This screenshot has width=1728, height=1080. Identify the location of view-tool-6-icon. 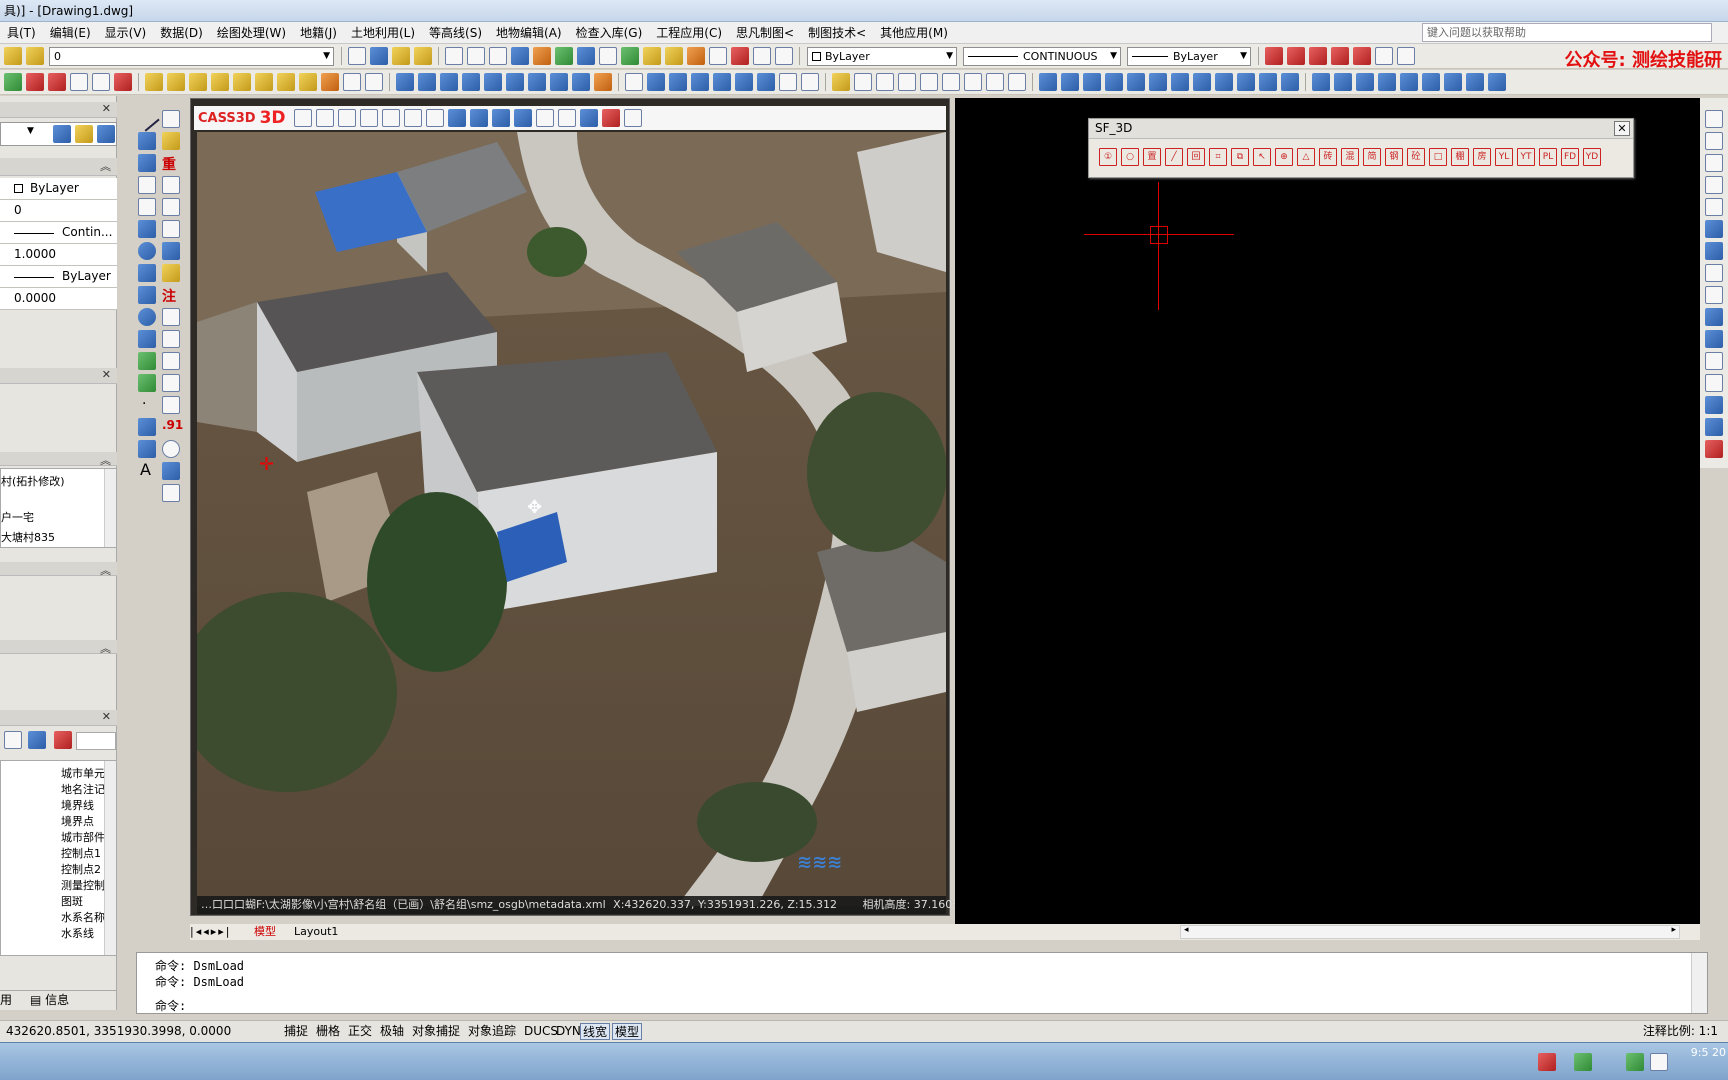
(515, 82).